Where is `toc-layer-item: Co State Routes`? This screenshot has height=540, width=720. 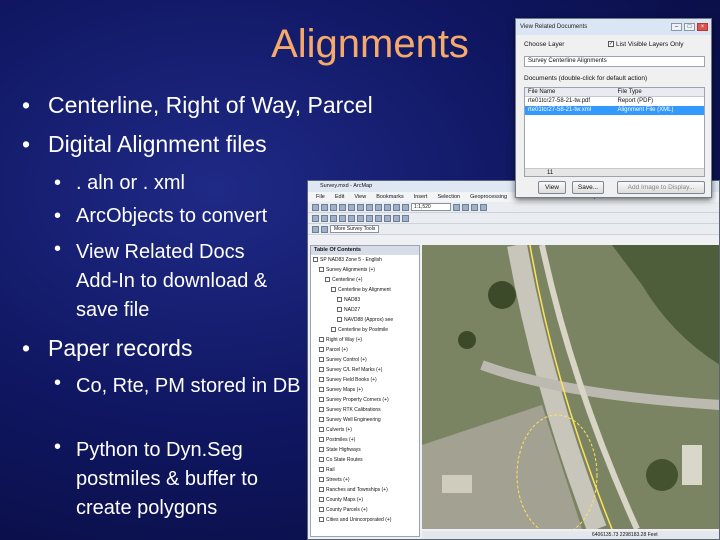
toc-layer-item: Co State Routes is located at coordinates (341, 460).